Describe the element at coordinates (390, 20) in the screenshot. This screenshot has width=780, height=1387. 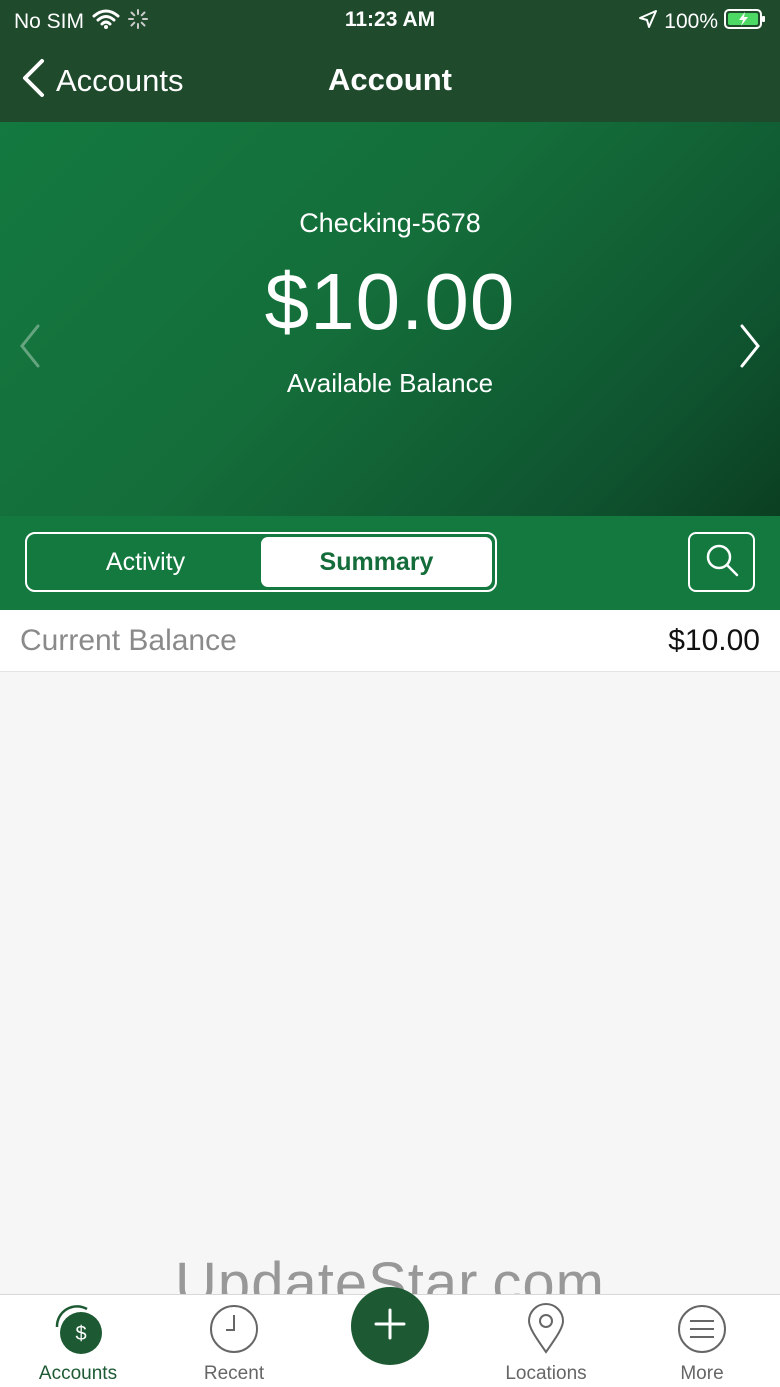
I see `status-bar: No SIM 11:23 AM 100%` at that location.